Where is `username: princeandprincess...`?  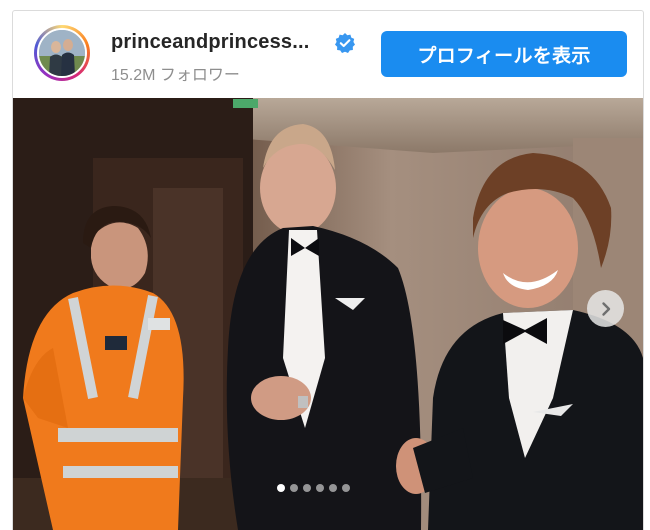 username: princeandprincess... is located at coordinates (210, 42).